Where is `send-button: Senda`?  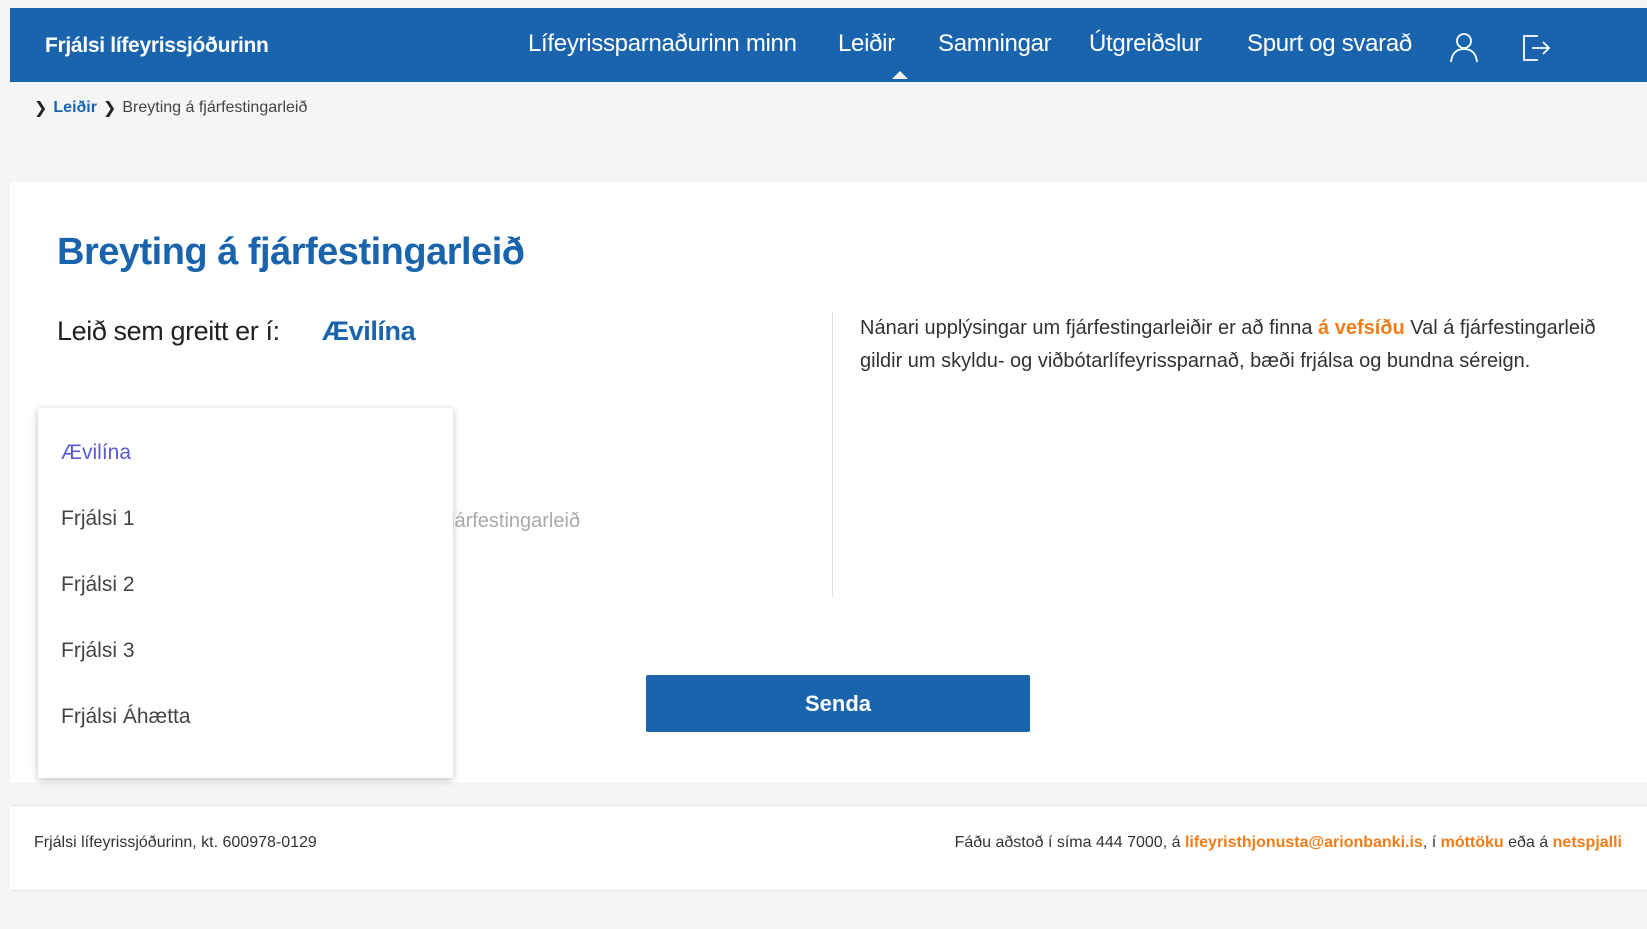
send-button: Senda is located at coordinates (838, 703).